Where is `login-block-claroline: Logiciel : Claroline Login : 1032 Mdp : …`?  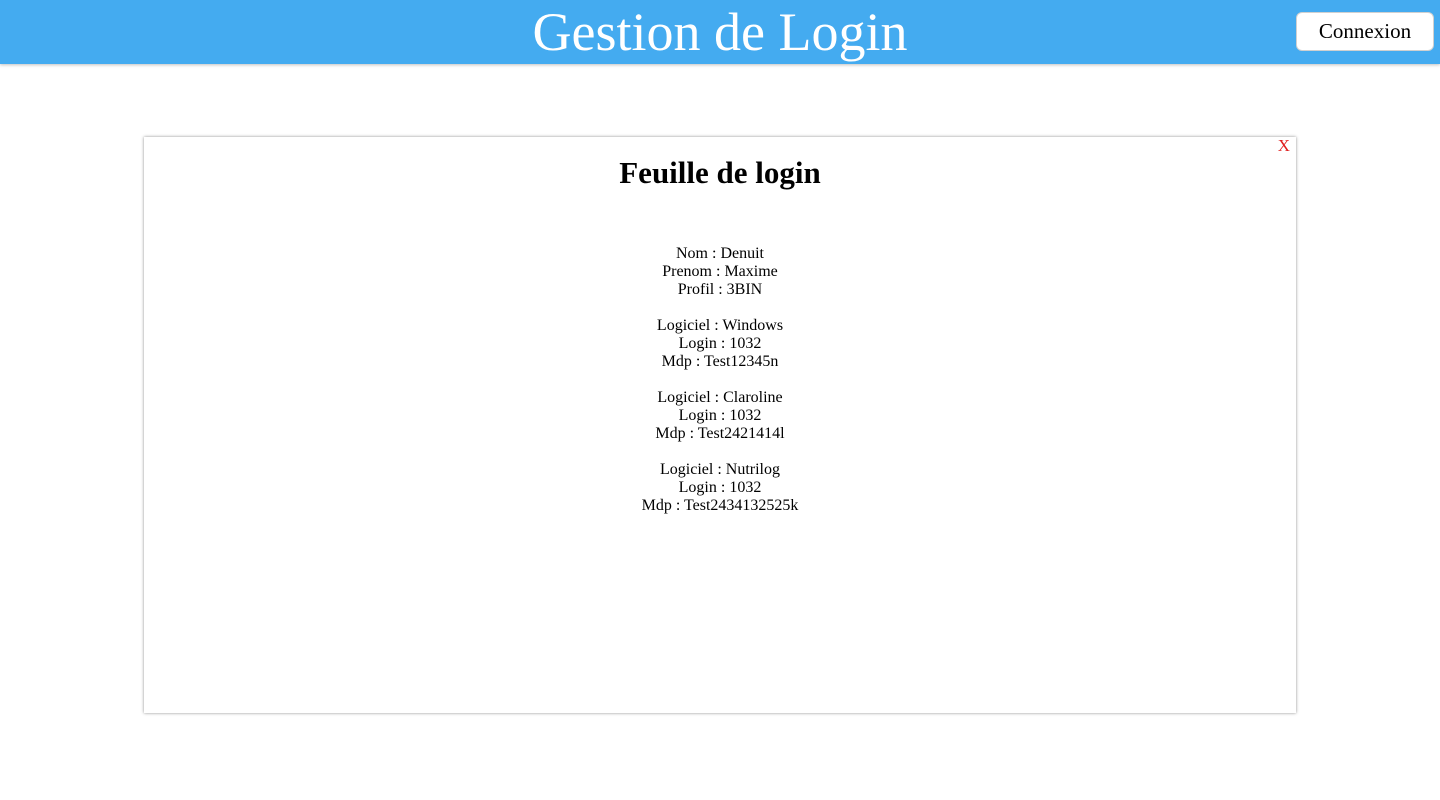 login-block-claroline: Logiciel : Claroline Login : 1032 Mdp : … is located at coordinates (720, 416).